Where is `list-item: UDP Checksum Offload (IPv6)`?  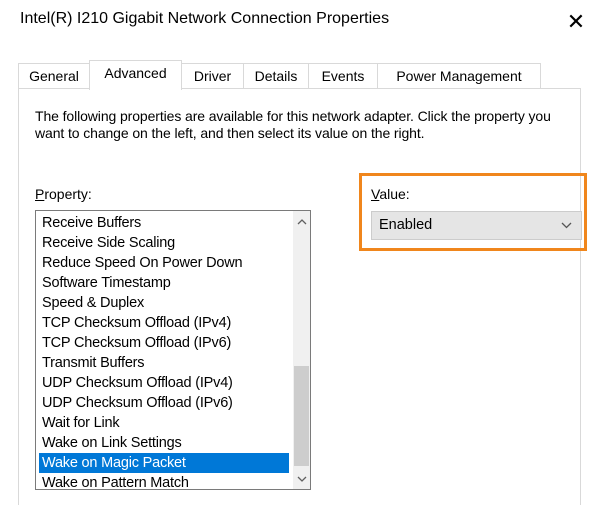
list-item: UDP Checksum Offload (IPv6) is located at coordinates (164, 403).